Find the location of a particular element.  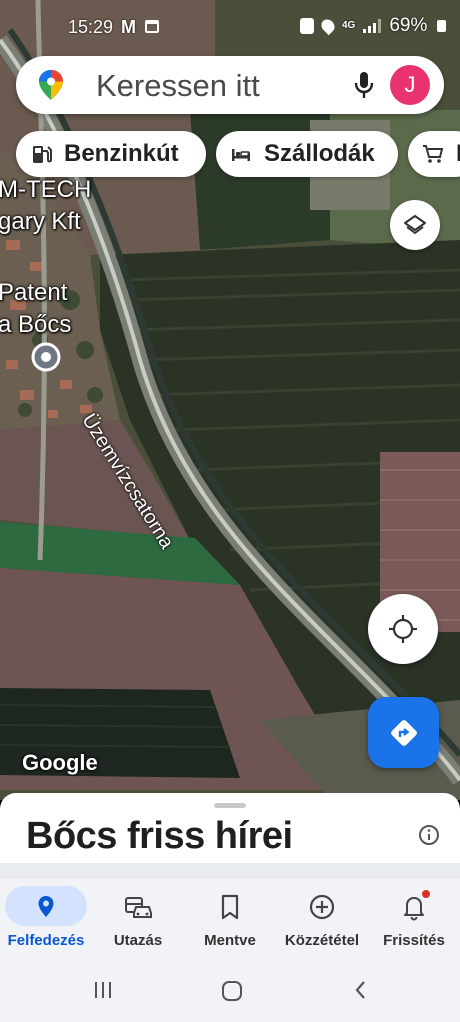

directions-icon is located at coordinates (403, 732).